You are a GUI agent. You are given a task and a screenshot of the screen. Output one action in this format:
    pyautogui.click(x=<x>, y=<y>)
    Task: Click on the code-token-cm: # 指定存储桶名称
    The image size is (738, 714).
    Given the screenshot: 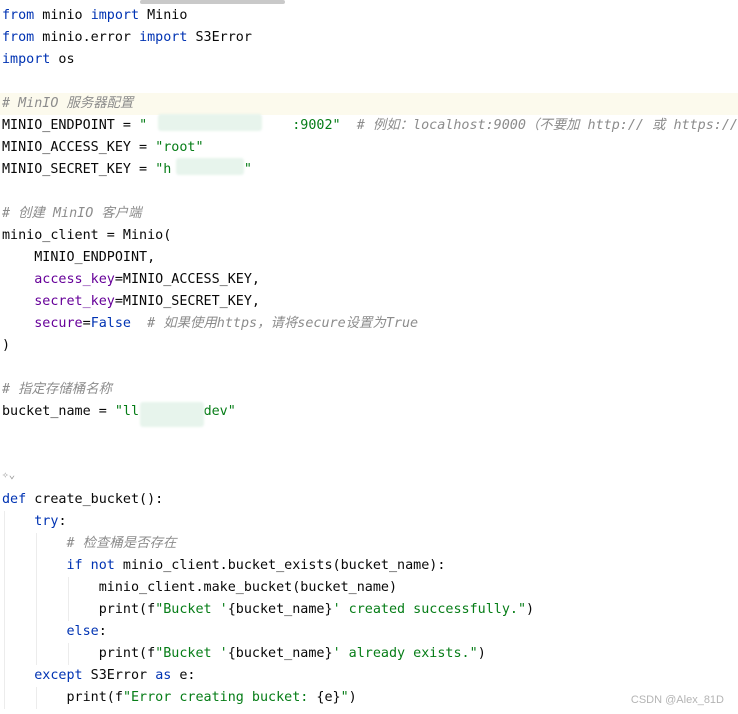 What is the action you would take?
    pyautogui.click(x=57, y=389)
    